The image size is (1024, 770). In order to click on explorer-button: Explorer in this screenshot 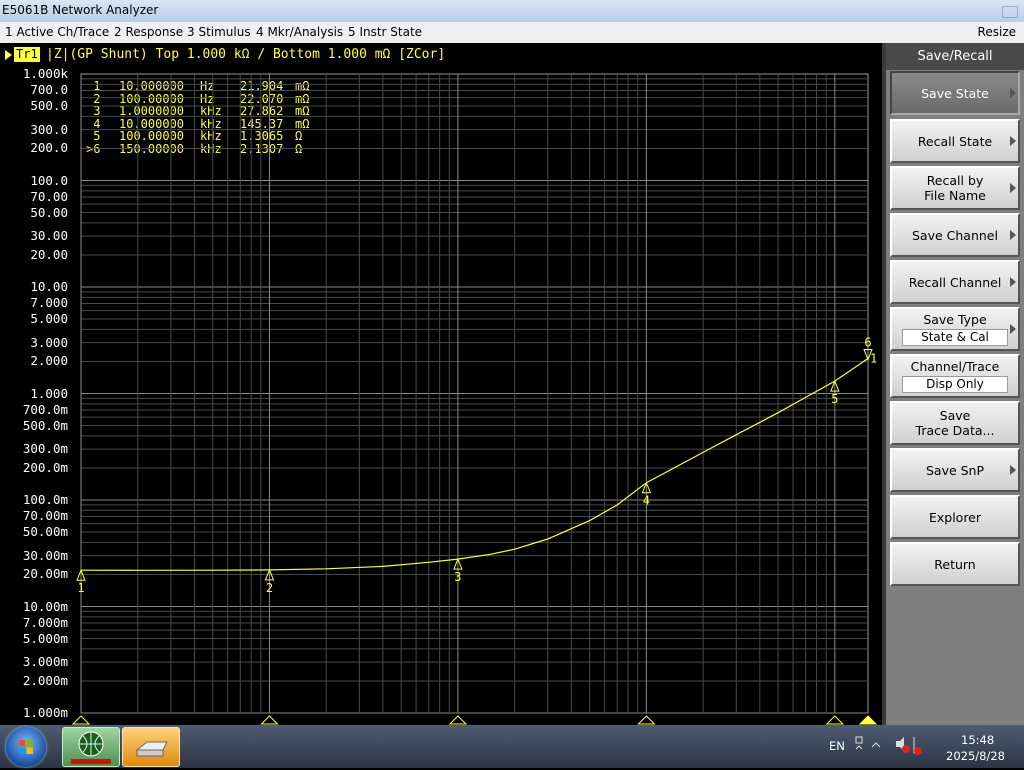, I will do `click(955, 517)`.